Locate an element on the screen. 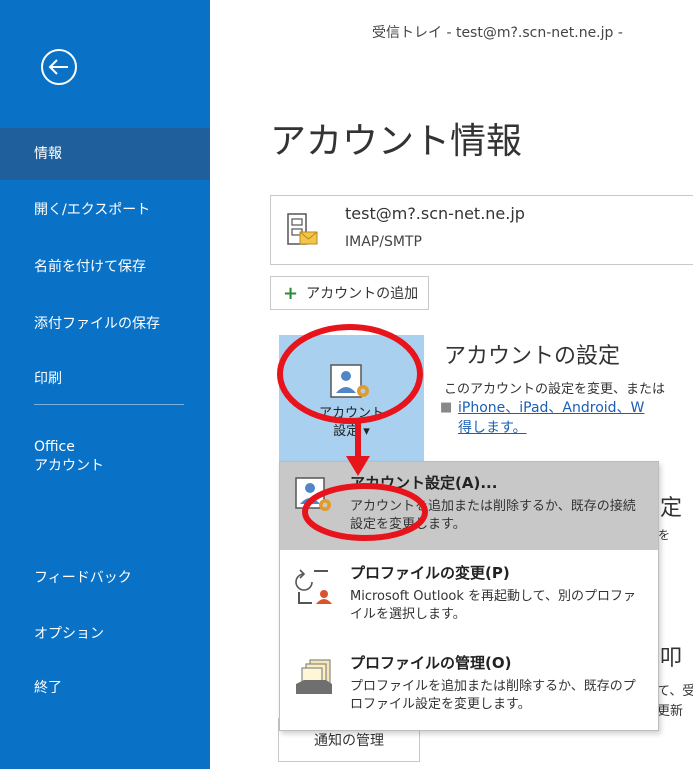 Image resolution: width=693 pixels, height=769 pixels. settings-tile-line2: 設定 ▾ is located at coordinates (351, 431).